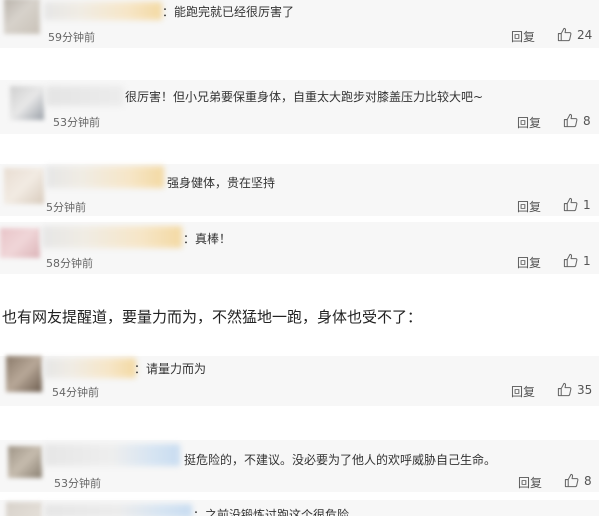 The image size is (599, 516). Describe the element at coordinates (271, 512) in the screenshot. I see `comment-text: ：之前没锻炼过跑这个很危险` at that location.